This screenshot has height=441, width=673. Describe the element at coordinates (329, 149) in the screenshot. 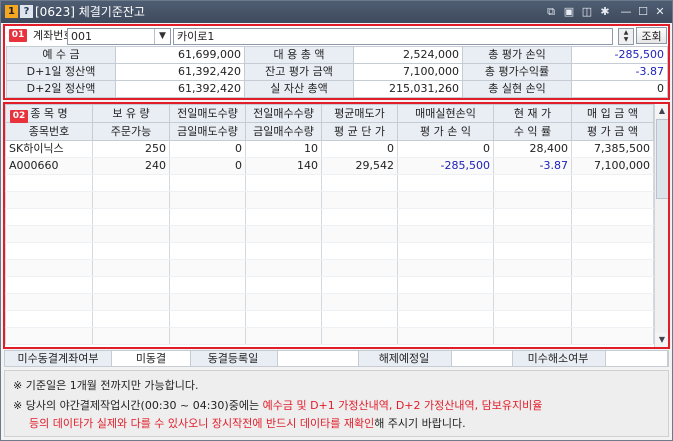

I see `table-row: SK하이닉스 250 0 10 0 0 28,400 7,385,500` at that location.